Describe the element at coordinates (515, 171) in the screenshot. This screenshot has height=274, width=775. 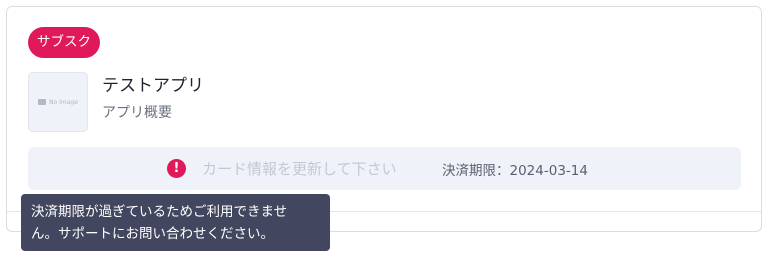
I see `payment-expiry: 決済期限：2024-03-14` at that location.